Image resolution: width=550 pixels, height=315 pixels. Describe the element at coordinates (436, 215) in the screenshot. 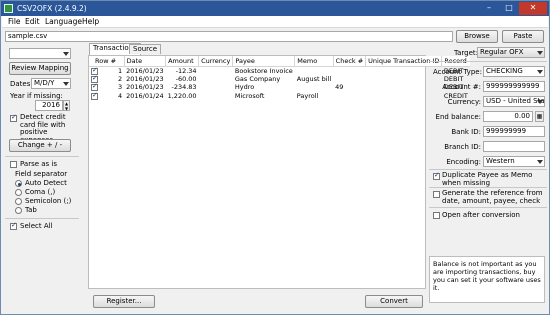

I see `open-after-checkbox` at that location.